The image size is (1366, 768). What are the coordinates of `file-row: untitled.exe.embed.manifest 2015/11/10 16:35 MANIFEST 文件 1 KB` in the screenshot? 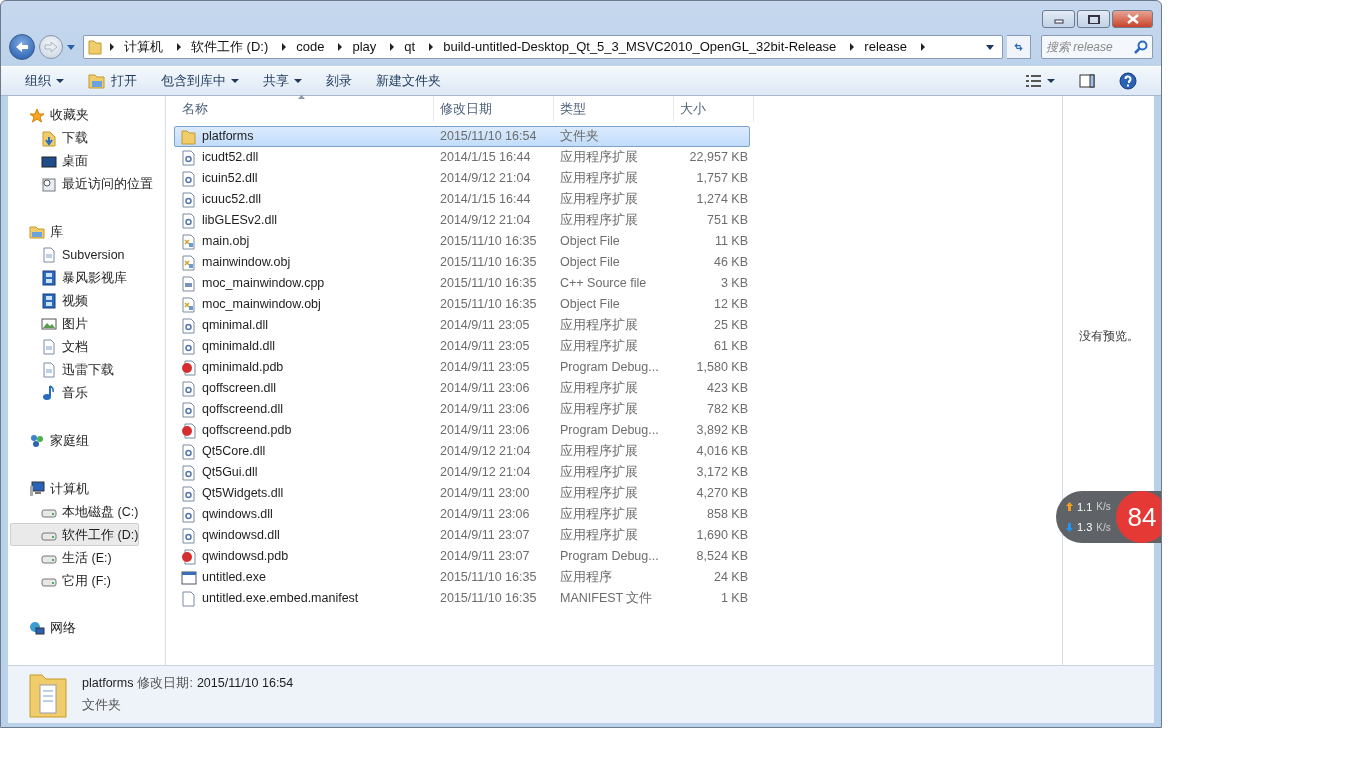 It's located at (462, 598).